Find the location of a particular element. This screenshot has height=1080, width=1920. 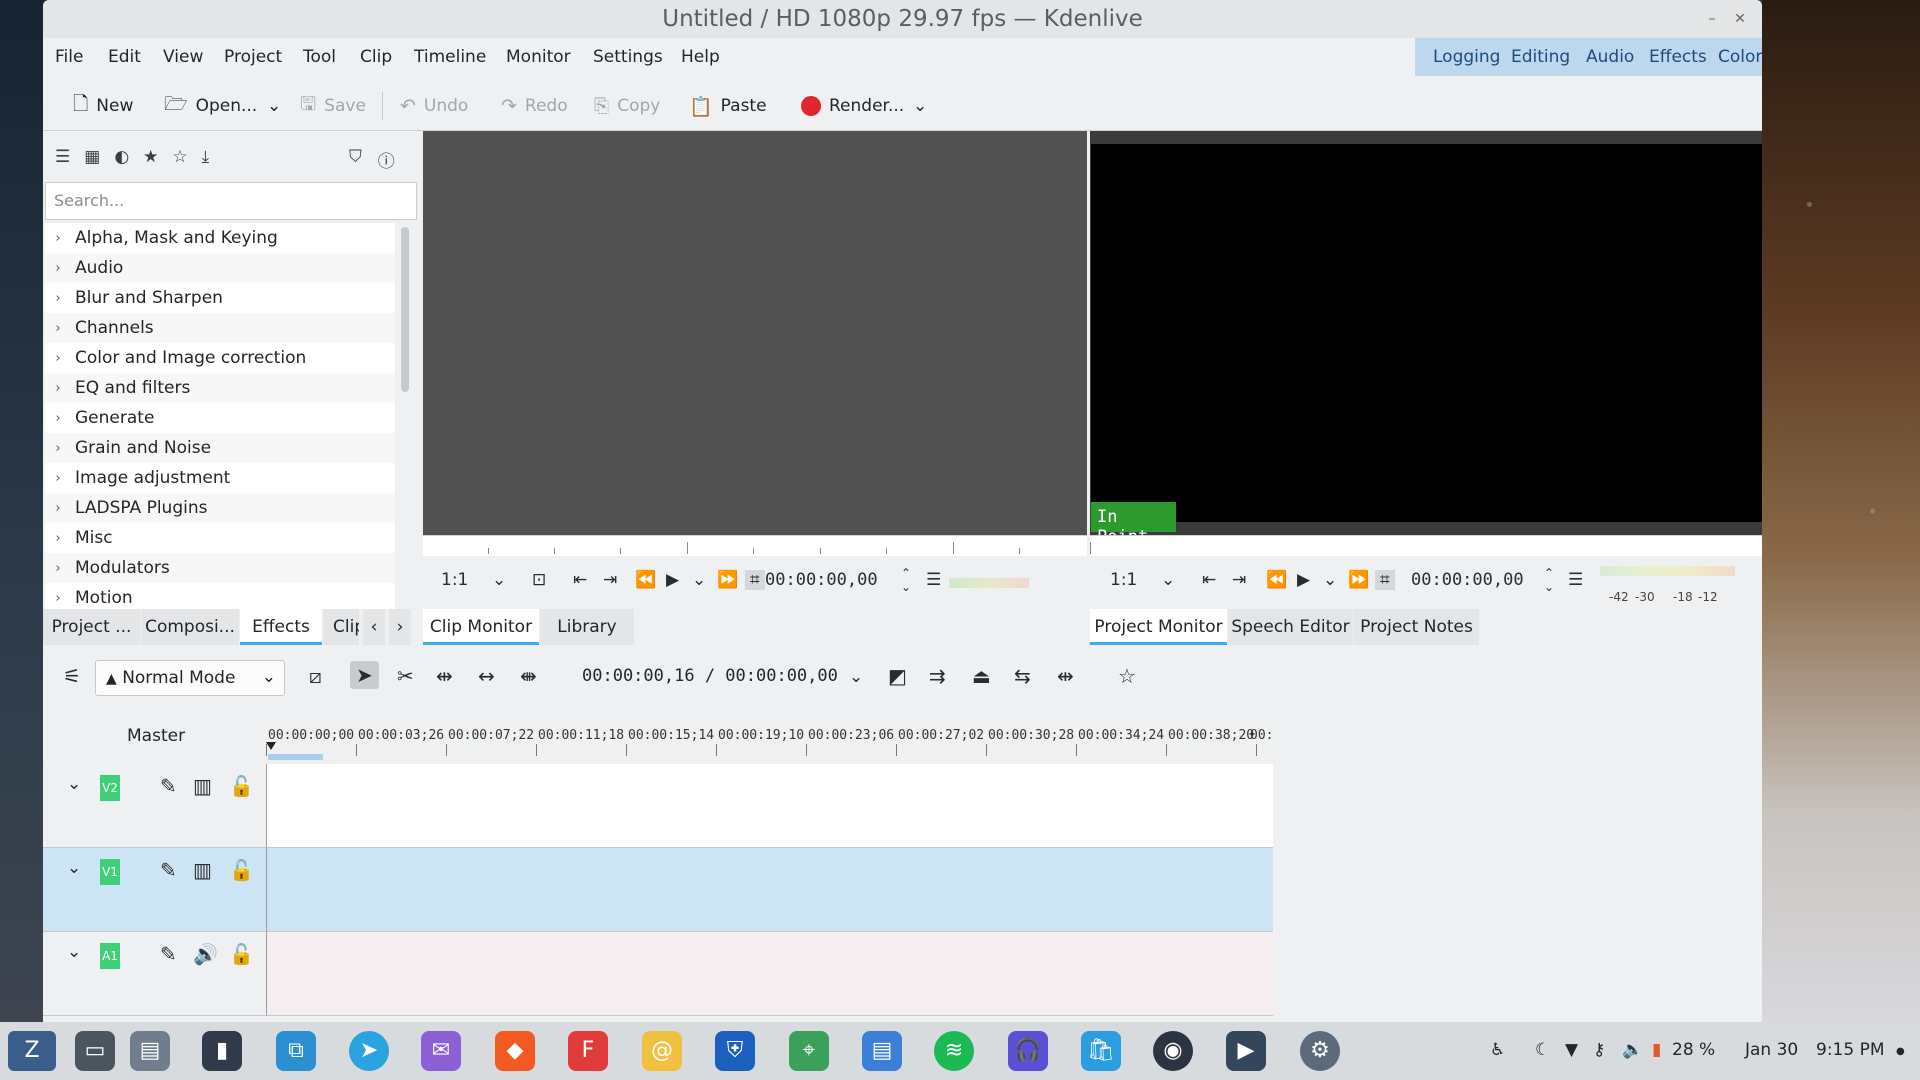

minimize-button: – is located at coordinates (1712, 20).